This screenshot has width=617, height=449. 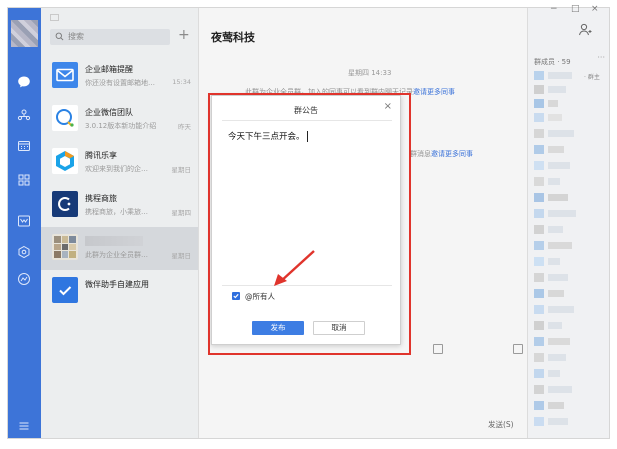 What do you see at coordinates (570, 76) in the screenshot?
I see `member-row: · 群主` at bounding box center [570, 76].